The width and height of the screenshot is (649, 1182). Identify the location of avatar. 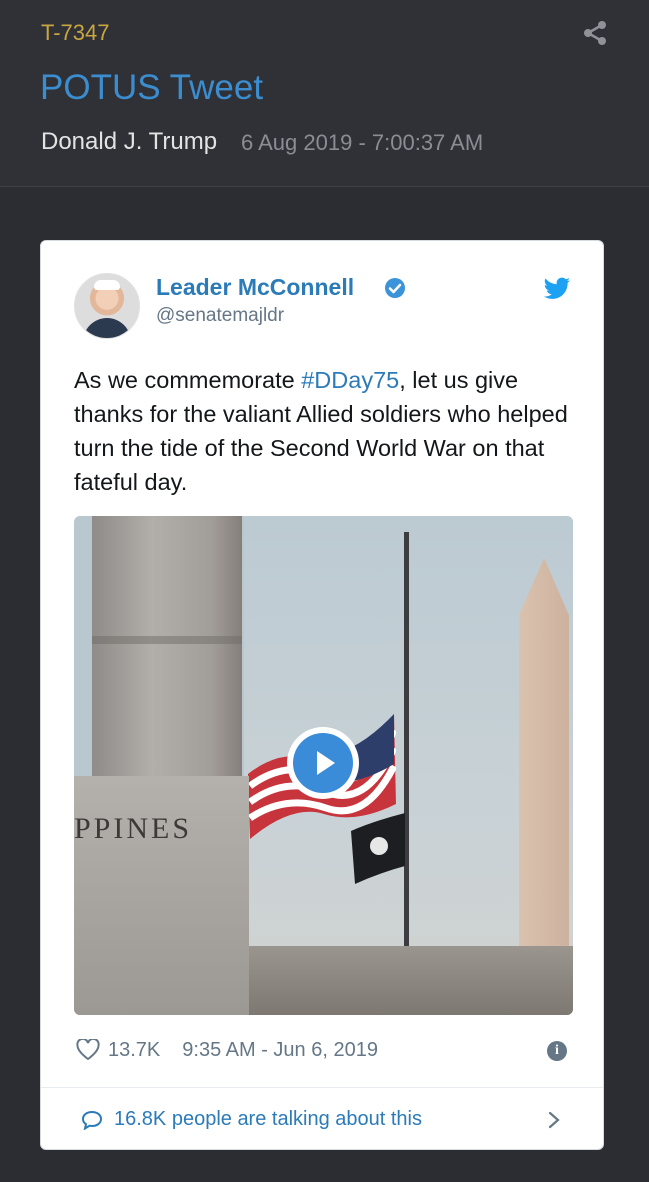
(107, 306).